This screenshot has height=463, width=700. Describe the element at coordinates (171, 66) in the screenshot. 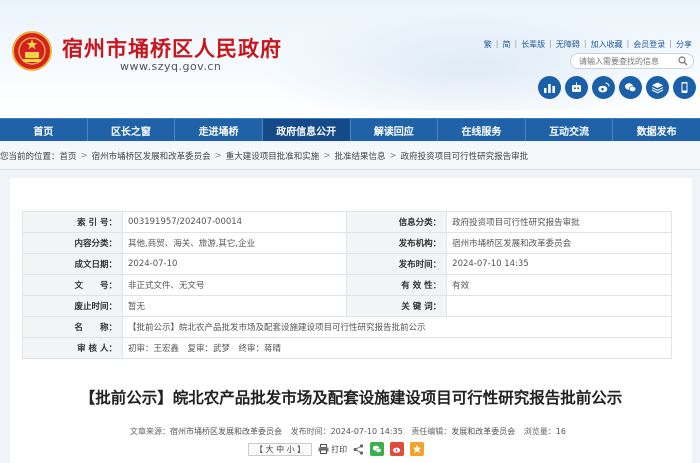

I see `site-url: www.szyq.gov.cn` at that location.